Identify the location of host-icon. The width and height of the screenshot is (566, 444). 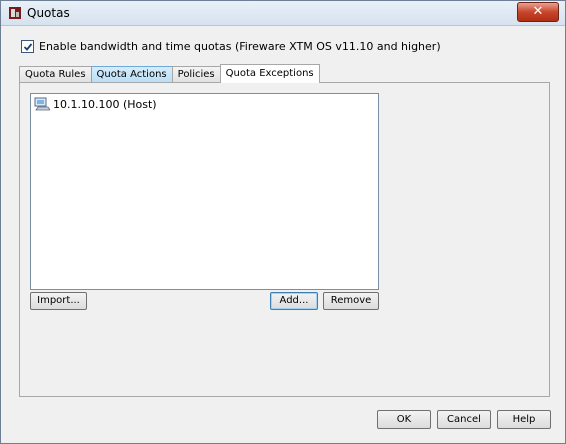
(42, 104).